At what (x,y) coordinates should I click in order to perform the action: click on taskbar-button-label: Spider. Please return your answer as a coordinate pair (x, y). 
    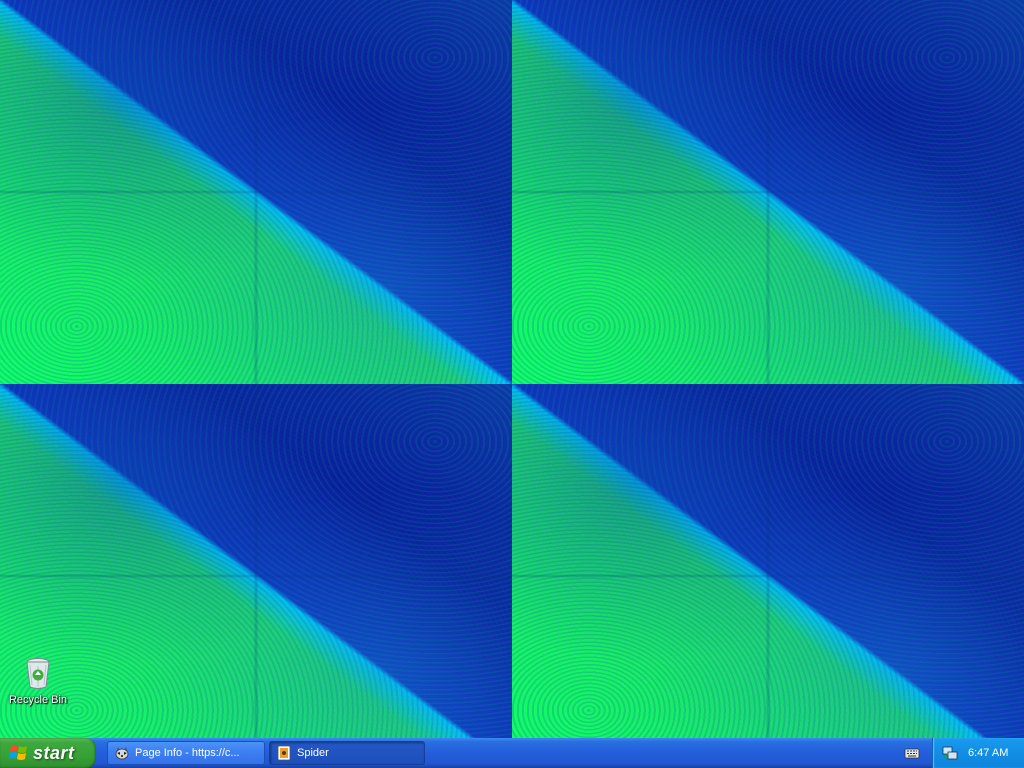
    Looking at the image, I should click on (313, 753).